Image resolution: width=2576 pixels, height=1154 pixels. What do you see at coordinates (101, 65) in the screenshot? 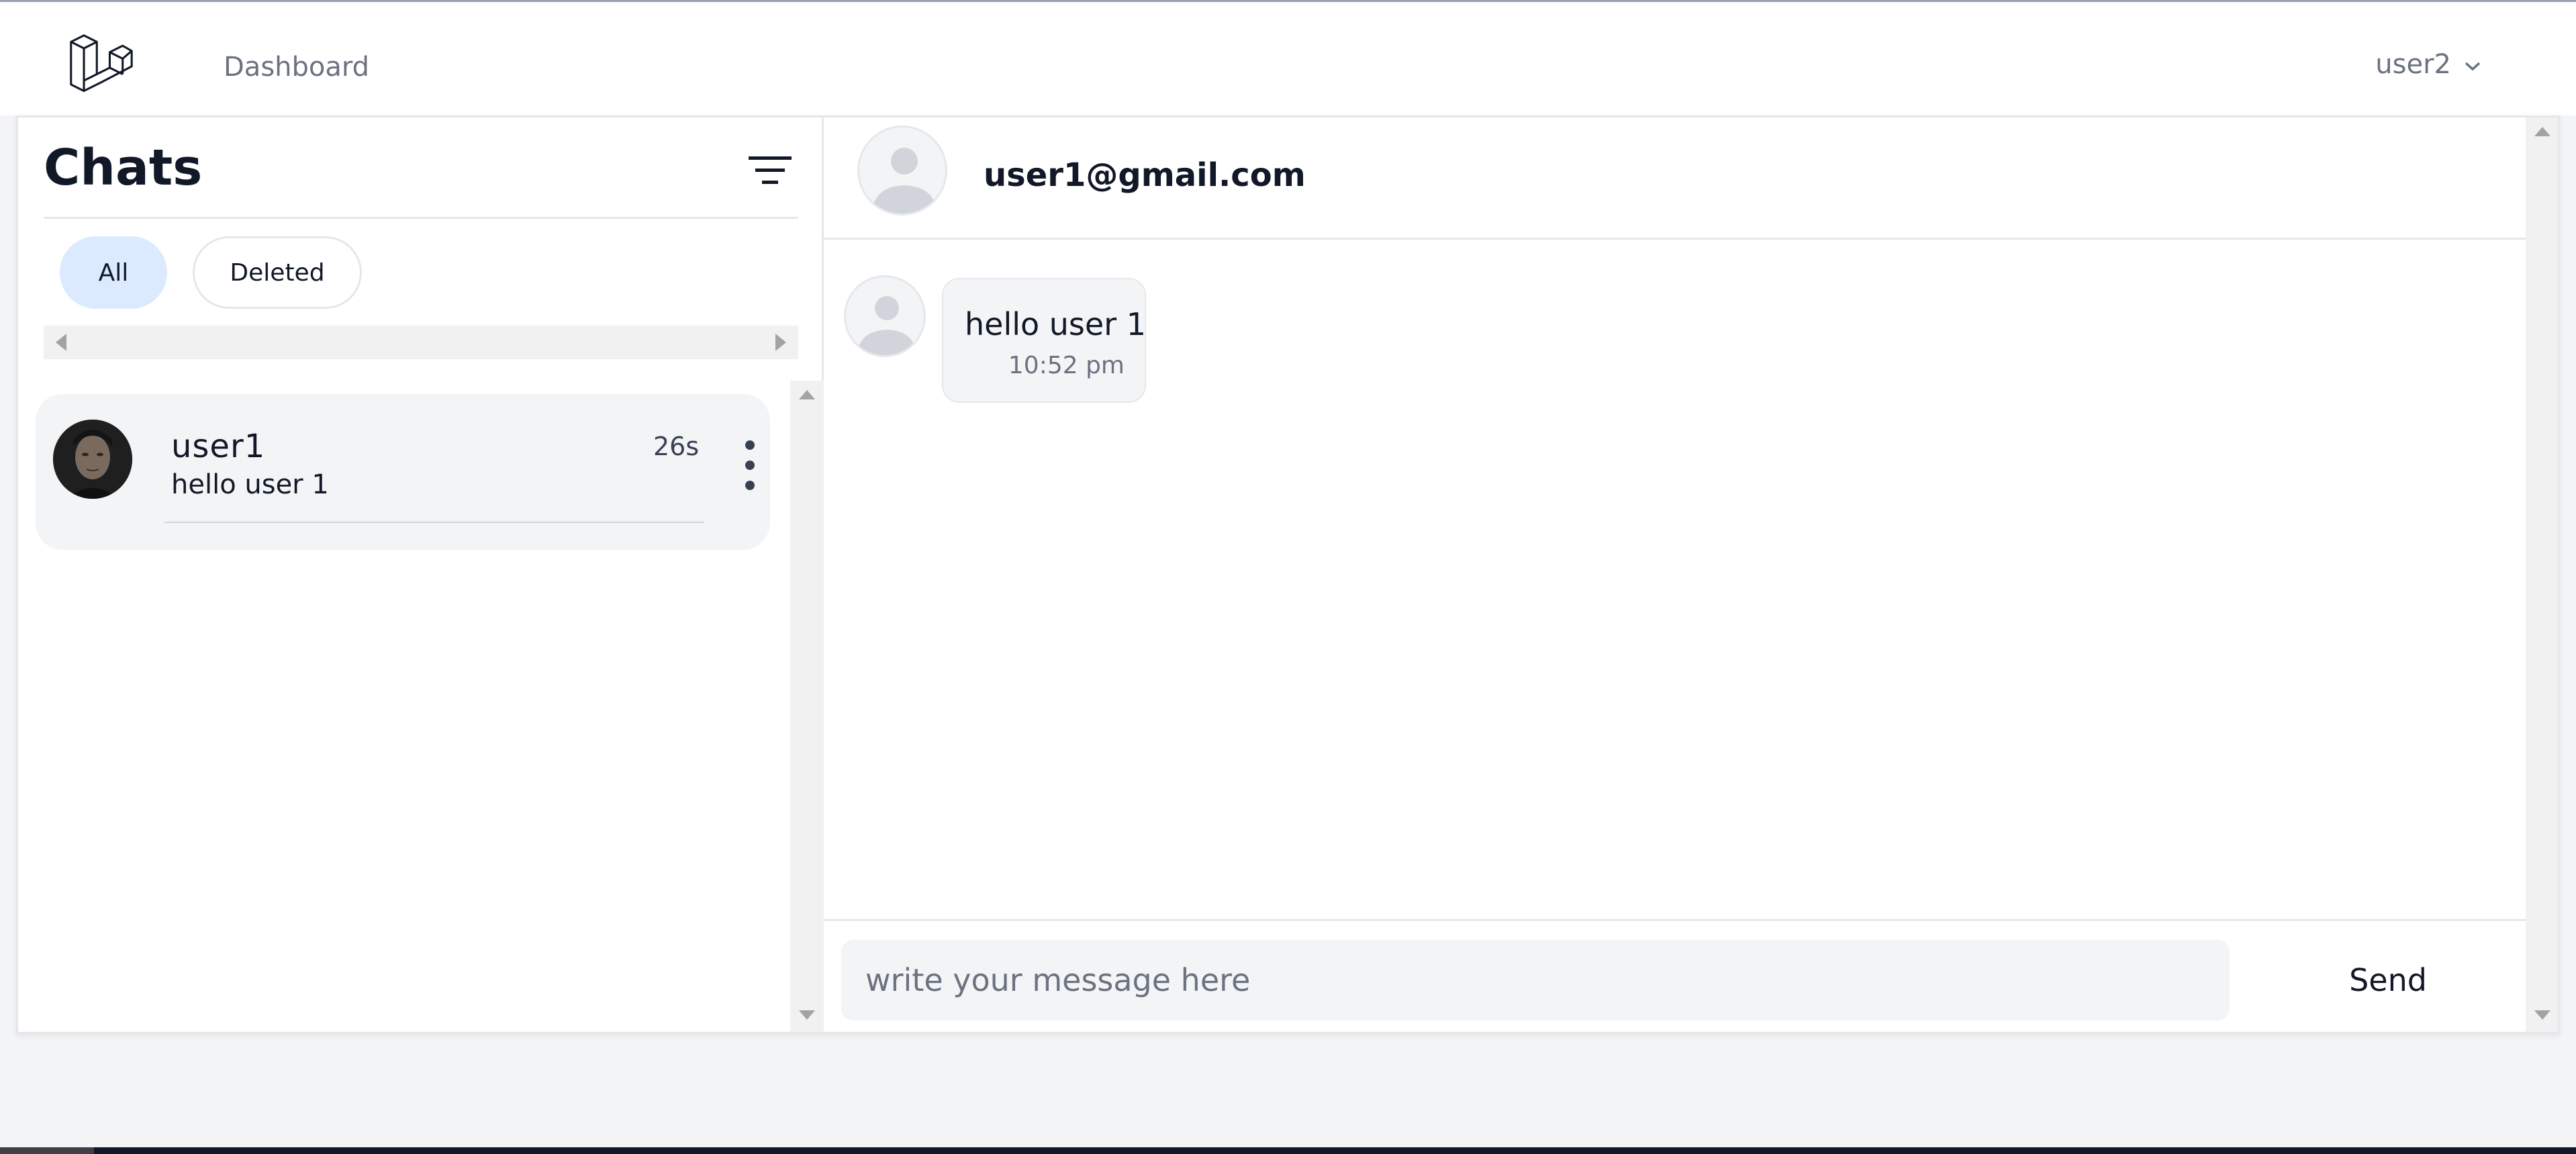
I see `laravel-logo-icon` at bounding box center [101, 65].